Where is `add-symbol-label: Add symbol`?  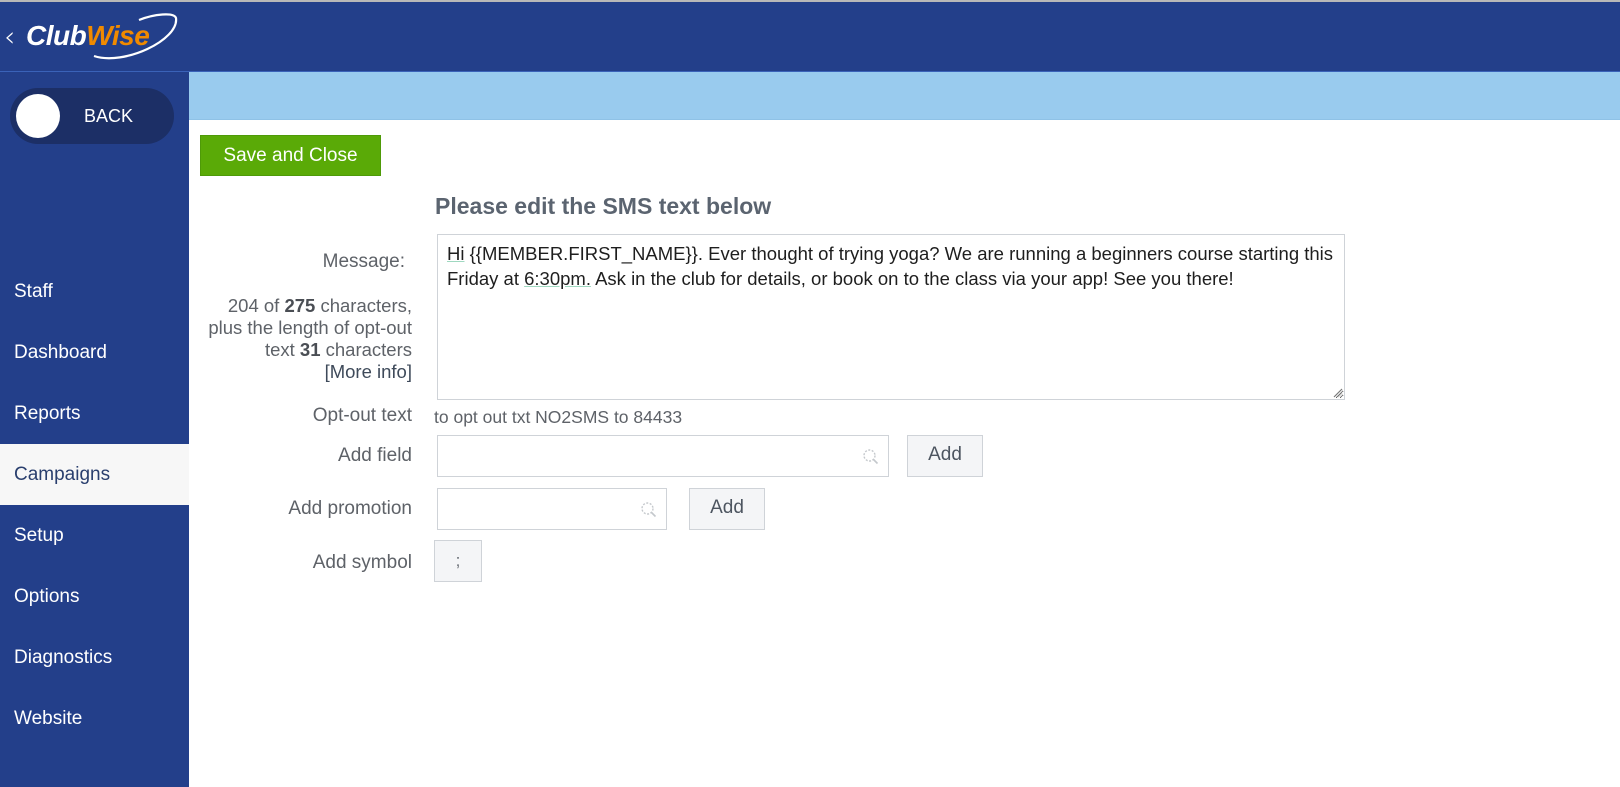
add-symbol-label: Add symbol is located at coordinates (362, 562).